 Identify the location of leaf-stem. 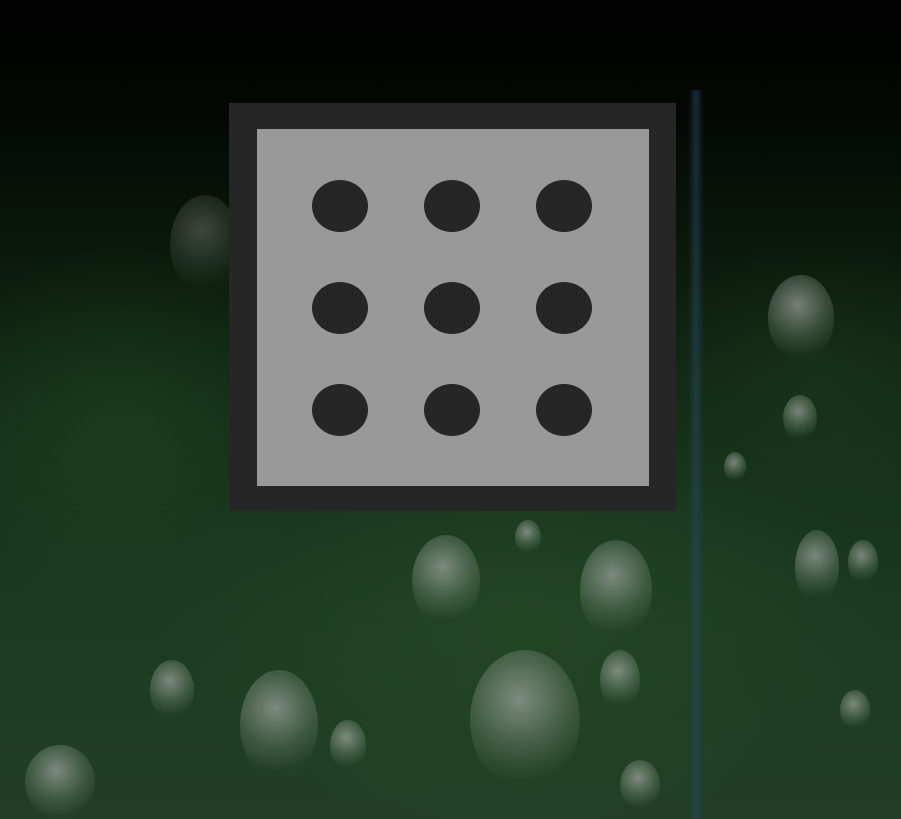
(696, 454).